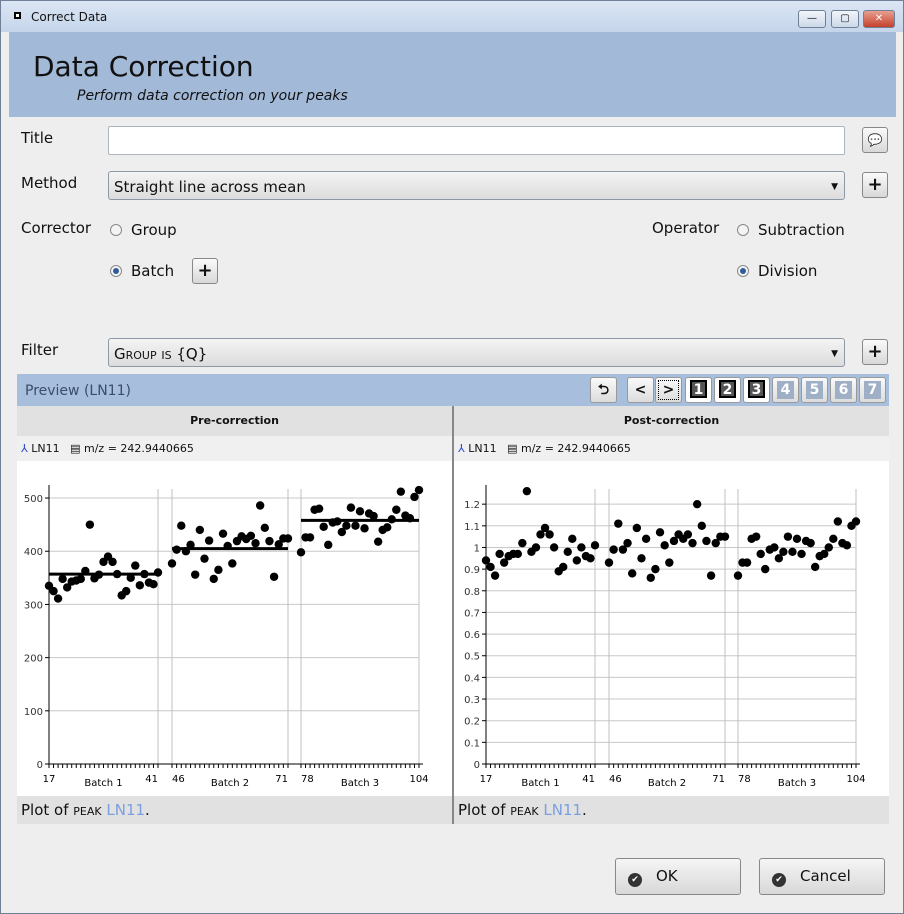 The height and width of the screenshot is (914, 904). Describe the element at coordinates (678, 876) in the screenshot. I see `ok-button: ✔ OK` at that location.